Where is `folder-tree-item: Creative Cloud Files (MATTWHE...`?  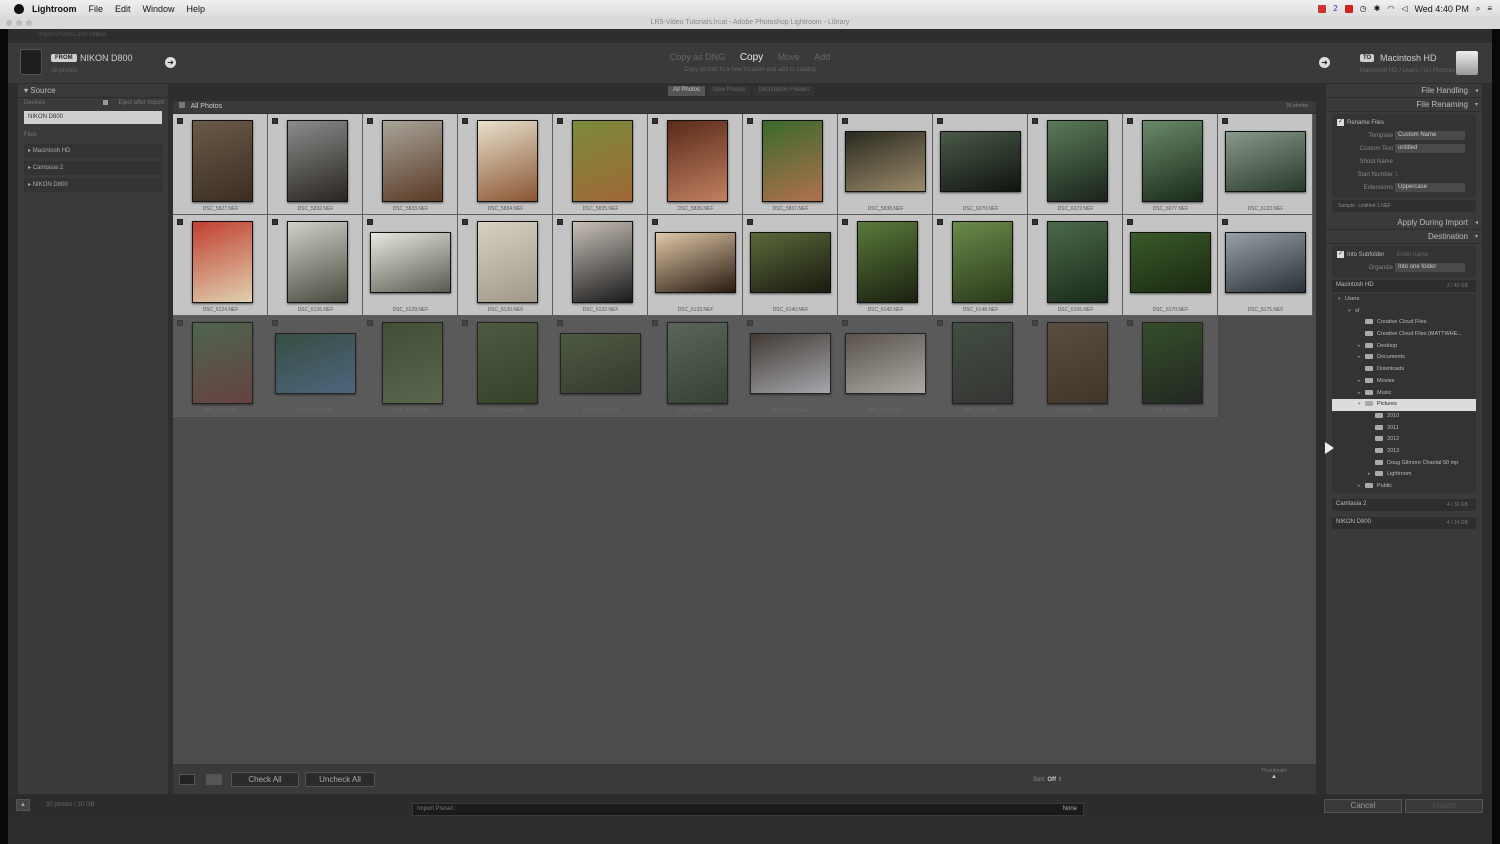 folder-tree-item: Creative Cloud Files (MATTWHE... is located at coordinates (1404, 335).